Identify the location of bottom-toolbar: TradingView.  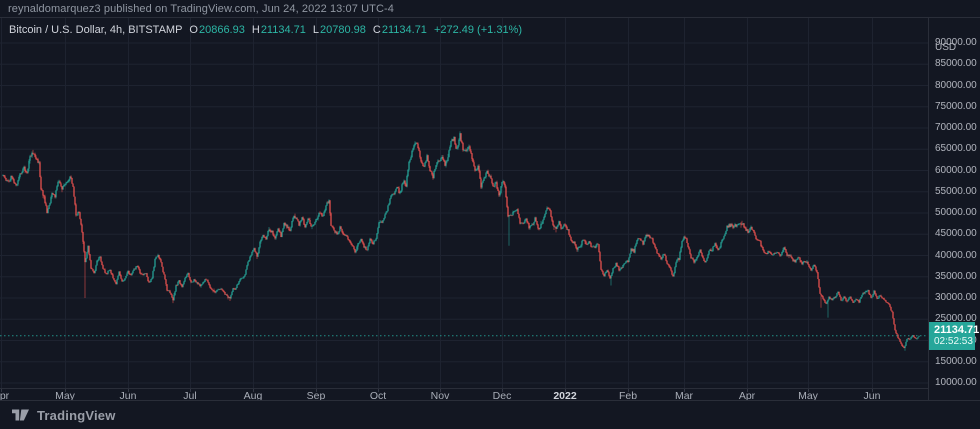
(490, 414).